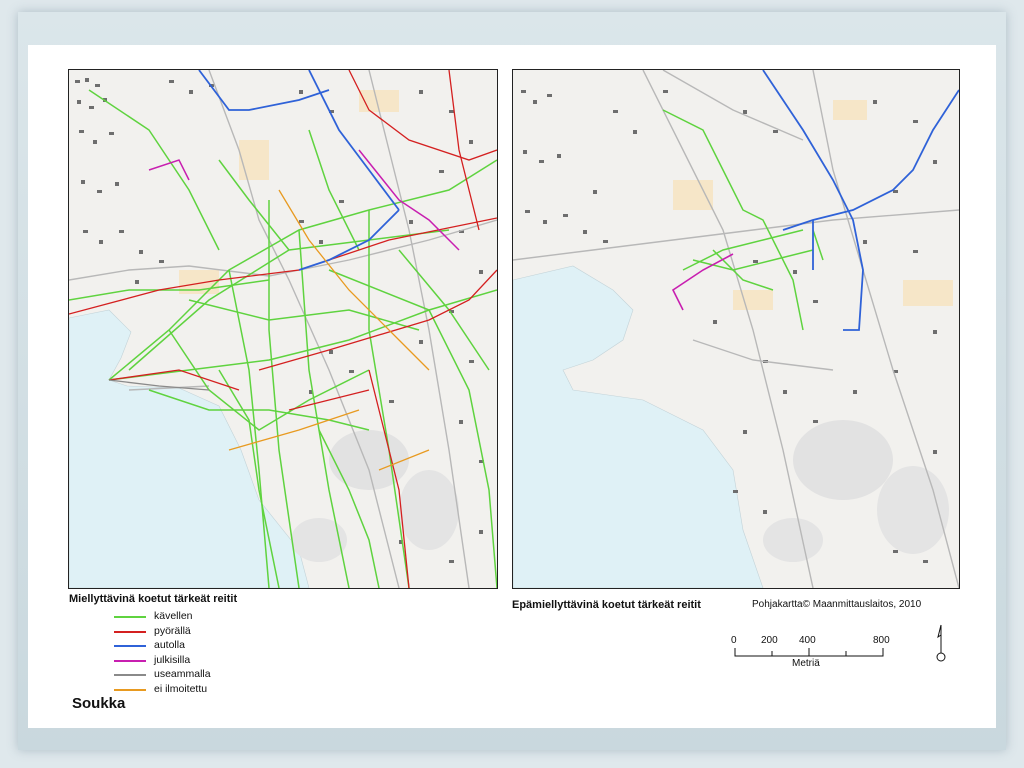 The width and height of the screenshot is (1024, 768). What do you see at coordinates (173, 616) in the screenshot?
I see `legend-label: kävellen` at bounding box center [173, 616].